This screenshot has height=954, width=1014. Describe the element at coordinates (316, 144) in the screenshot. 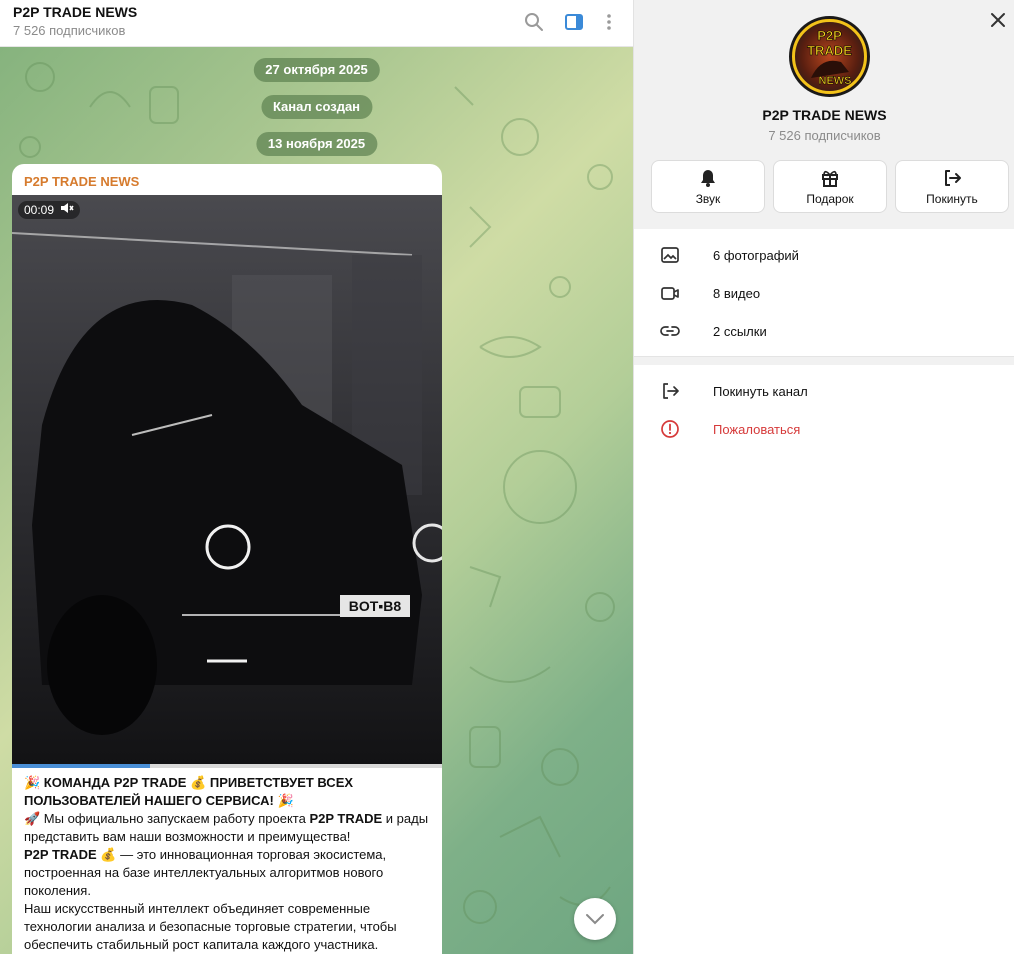

I see `date-separator: 13 ноября 2025` at that location.